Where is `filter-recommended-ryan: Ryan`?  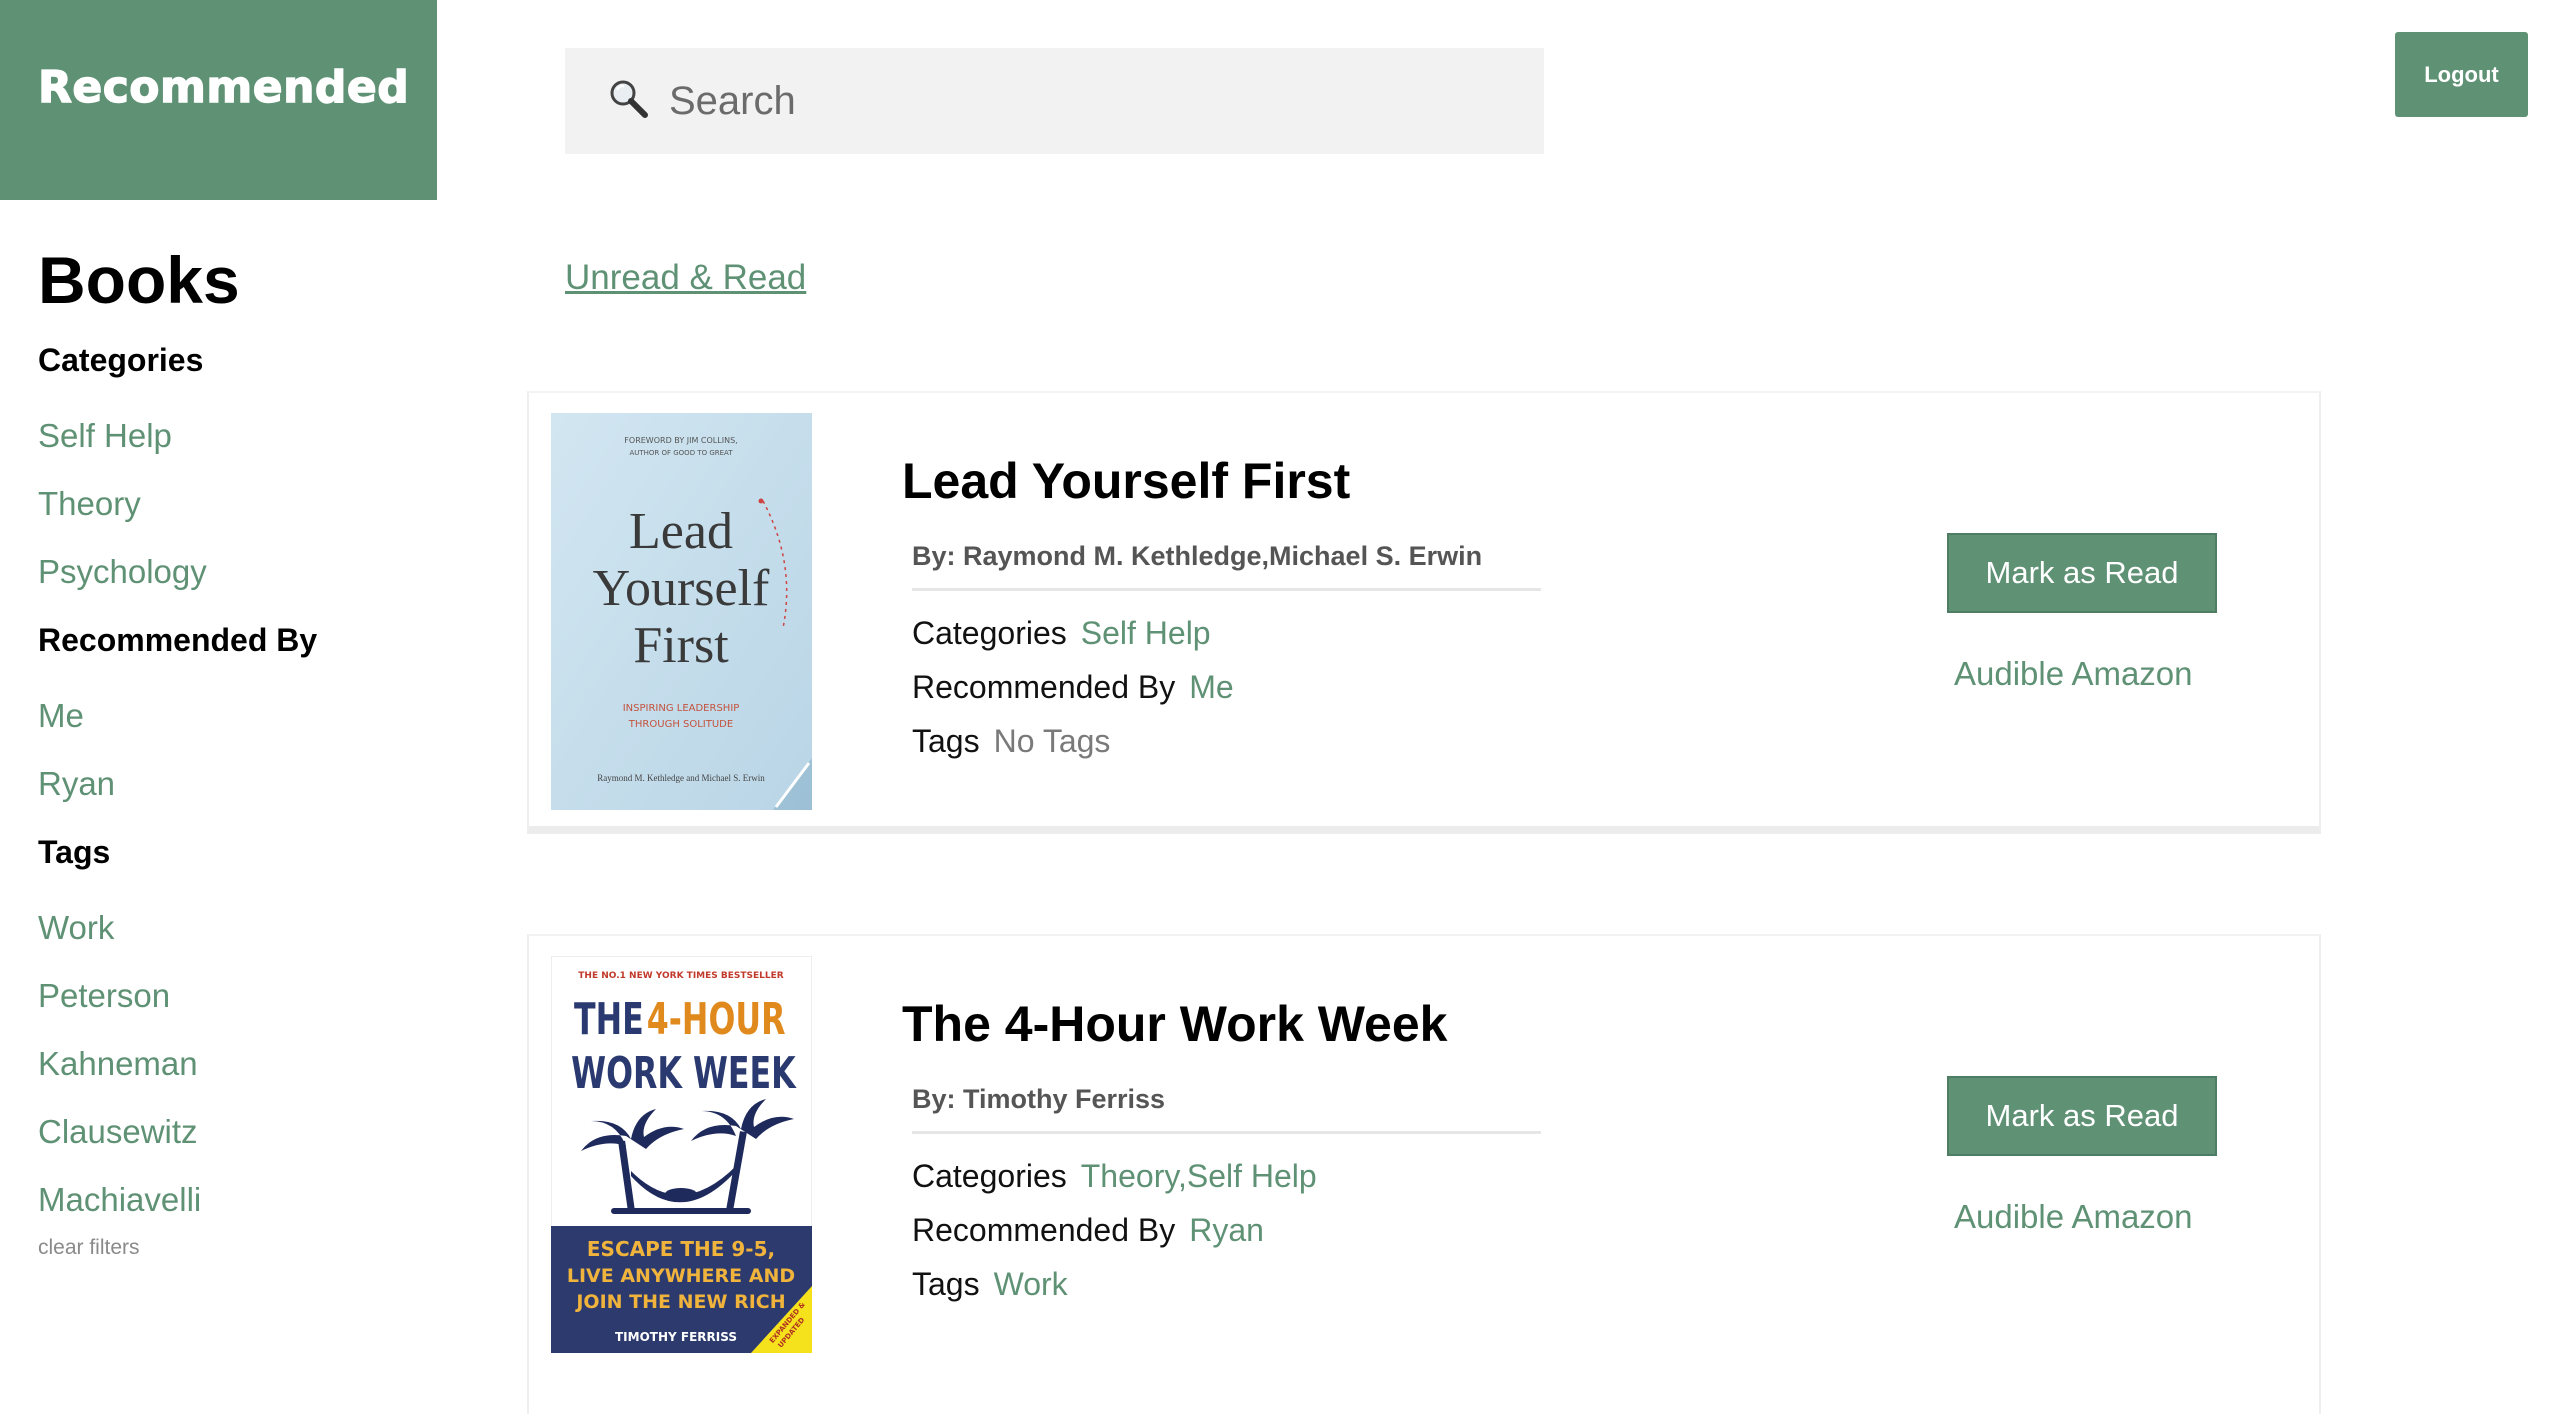 filter-recommended-ryan: Ryan is located at coordinates (228, 784).